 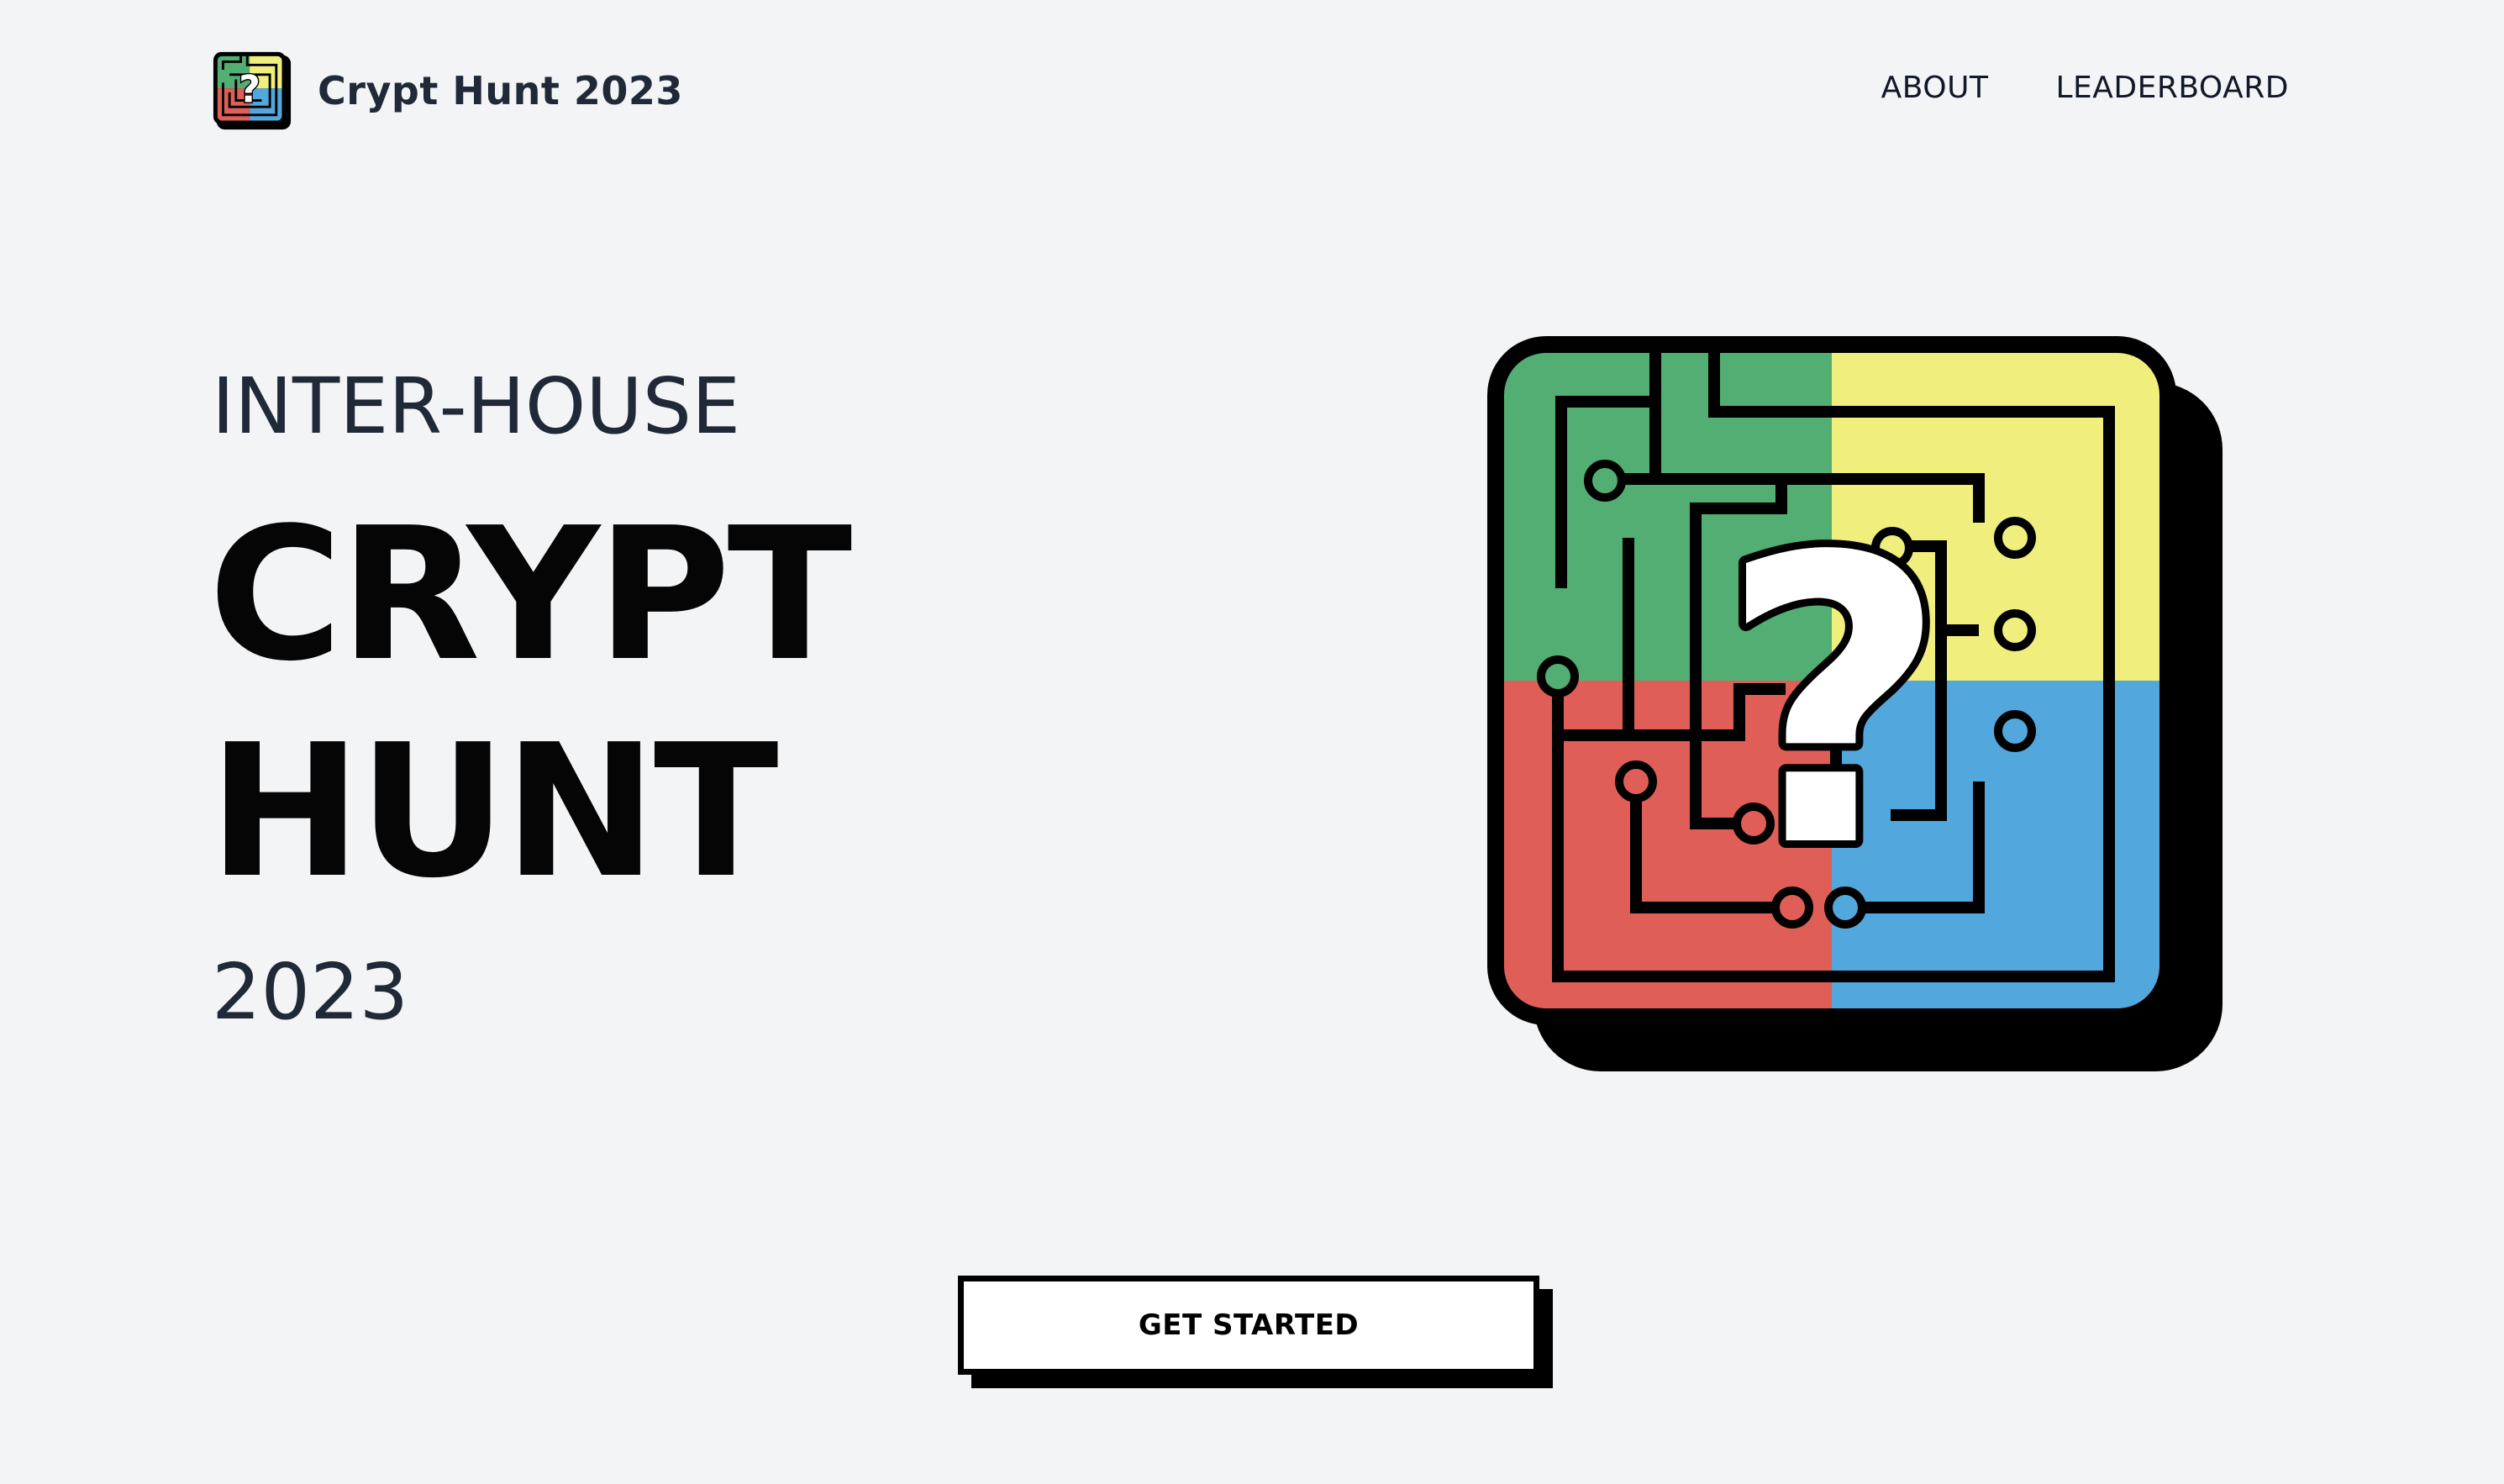 What do you see at coordinates (2172, 88) in the screenshot?
I see `nav-leaderboard-link: LEADERBOARD` at bounding box center [2172, 88].